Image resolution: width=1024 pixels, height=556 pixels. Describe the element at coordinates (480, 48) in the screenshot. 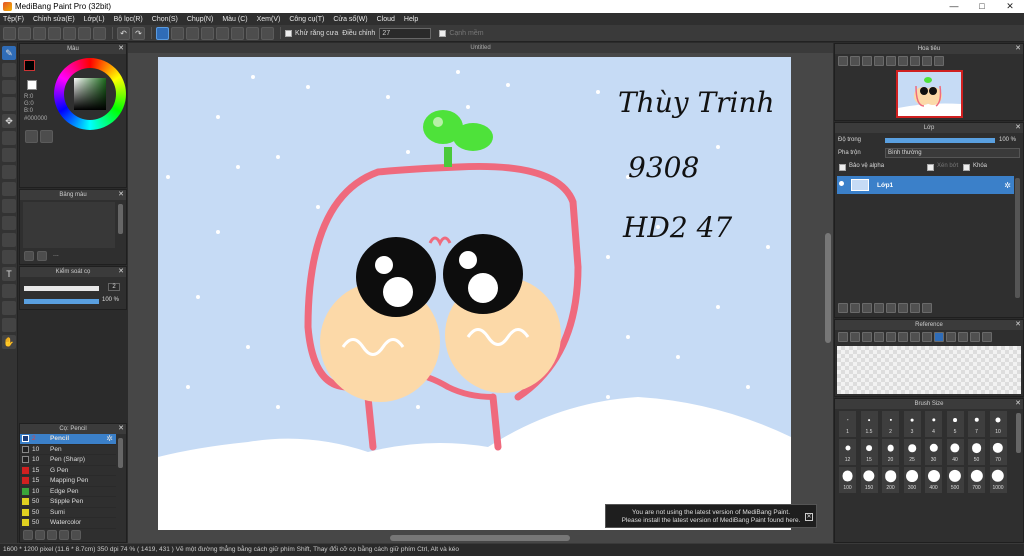

I see `canvas-tab: Untitled` at that location.